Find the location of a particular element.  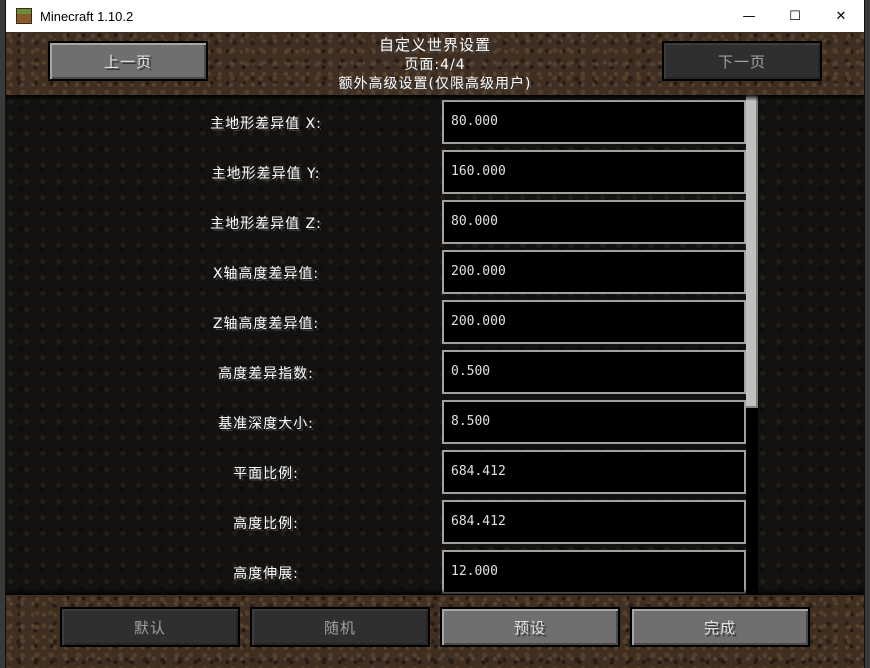

setting-field-height-stretch: 12.000 is located at coordinates (594, 572).